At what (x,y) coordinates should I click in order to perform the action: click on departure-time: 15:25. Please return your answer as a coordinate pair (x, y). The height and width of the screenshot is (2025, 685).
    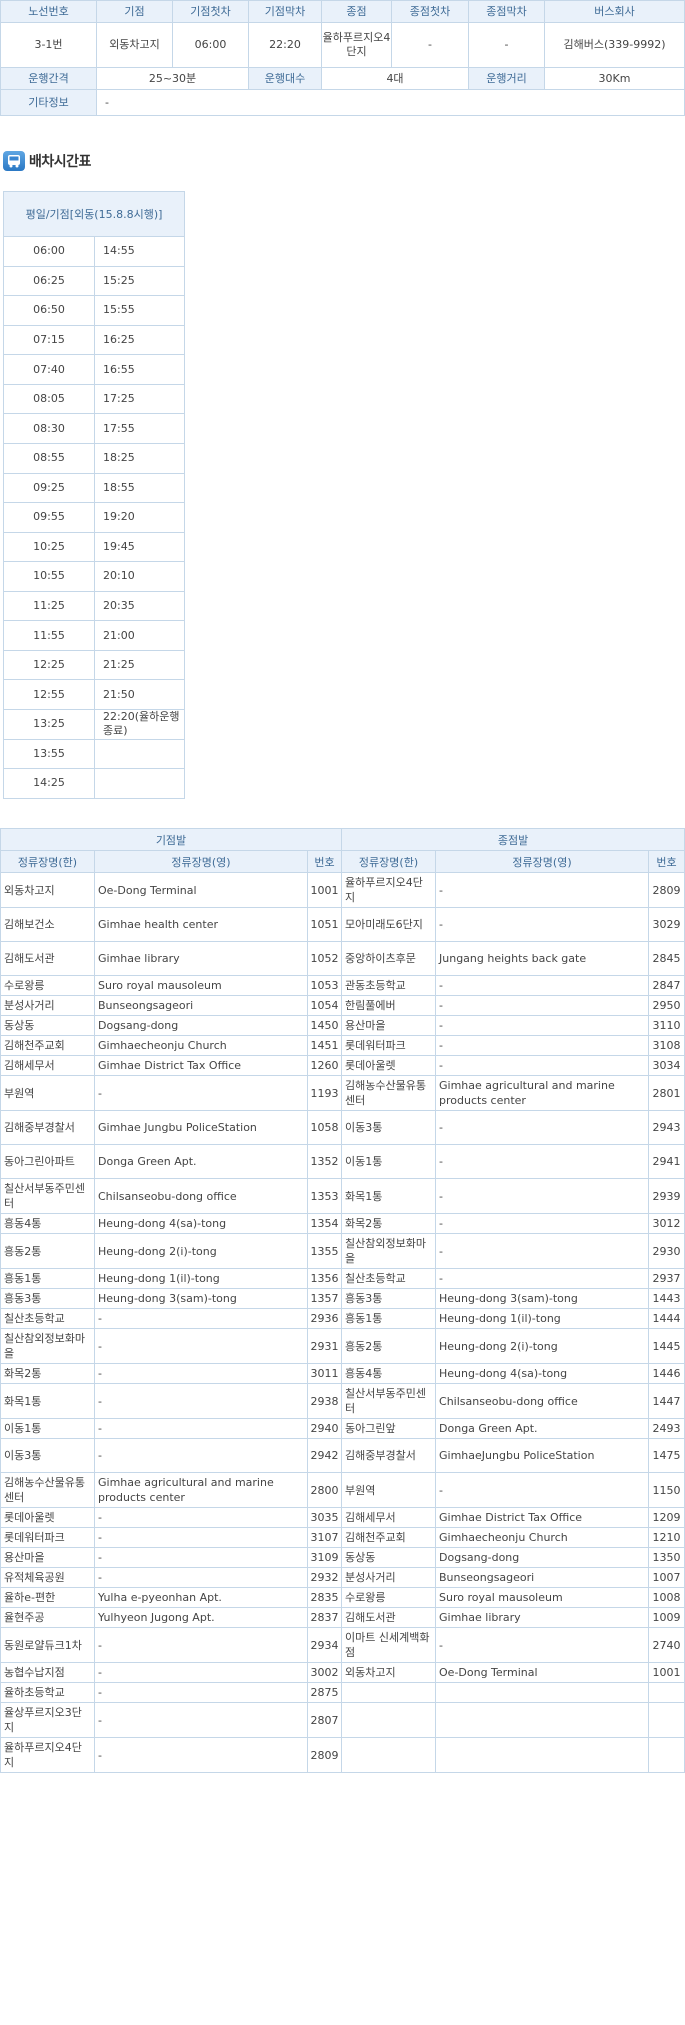
    Looking at the image, I should click on (139, 281).